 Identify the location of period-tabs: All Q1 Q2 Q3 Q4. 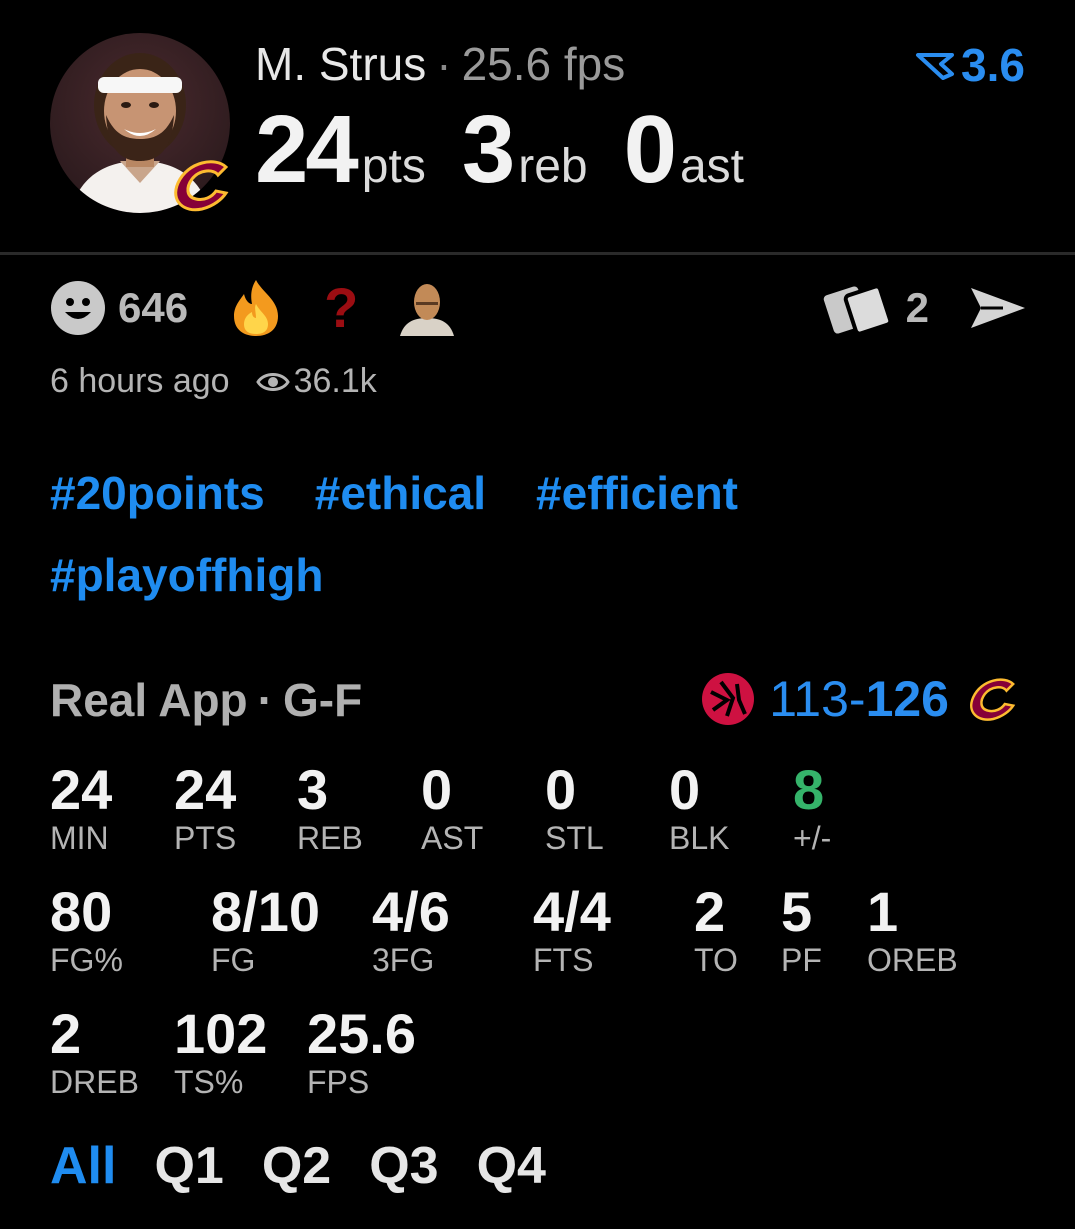
(298, 1166).